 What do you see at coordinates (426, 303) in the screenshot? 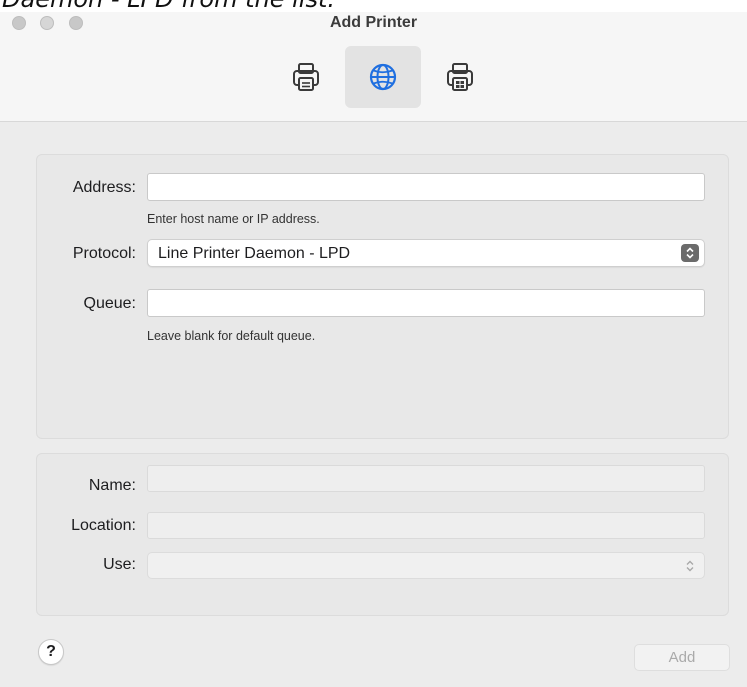
I see `queue-field` at bounding box center [426, 303].